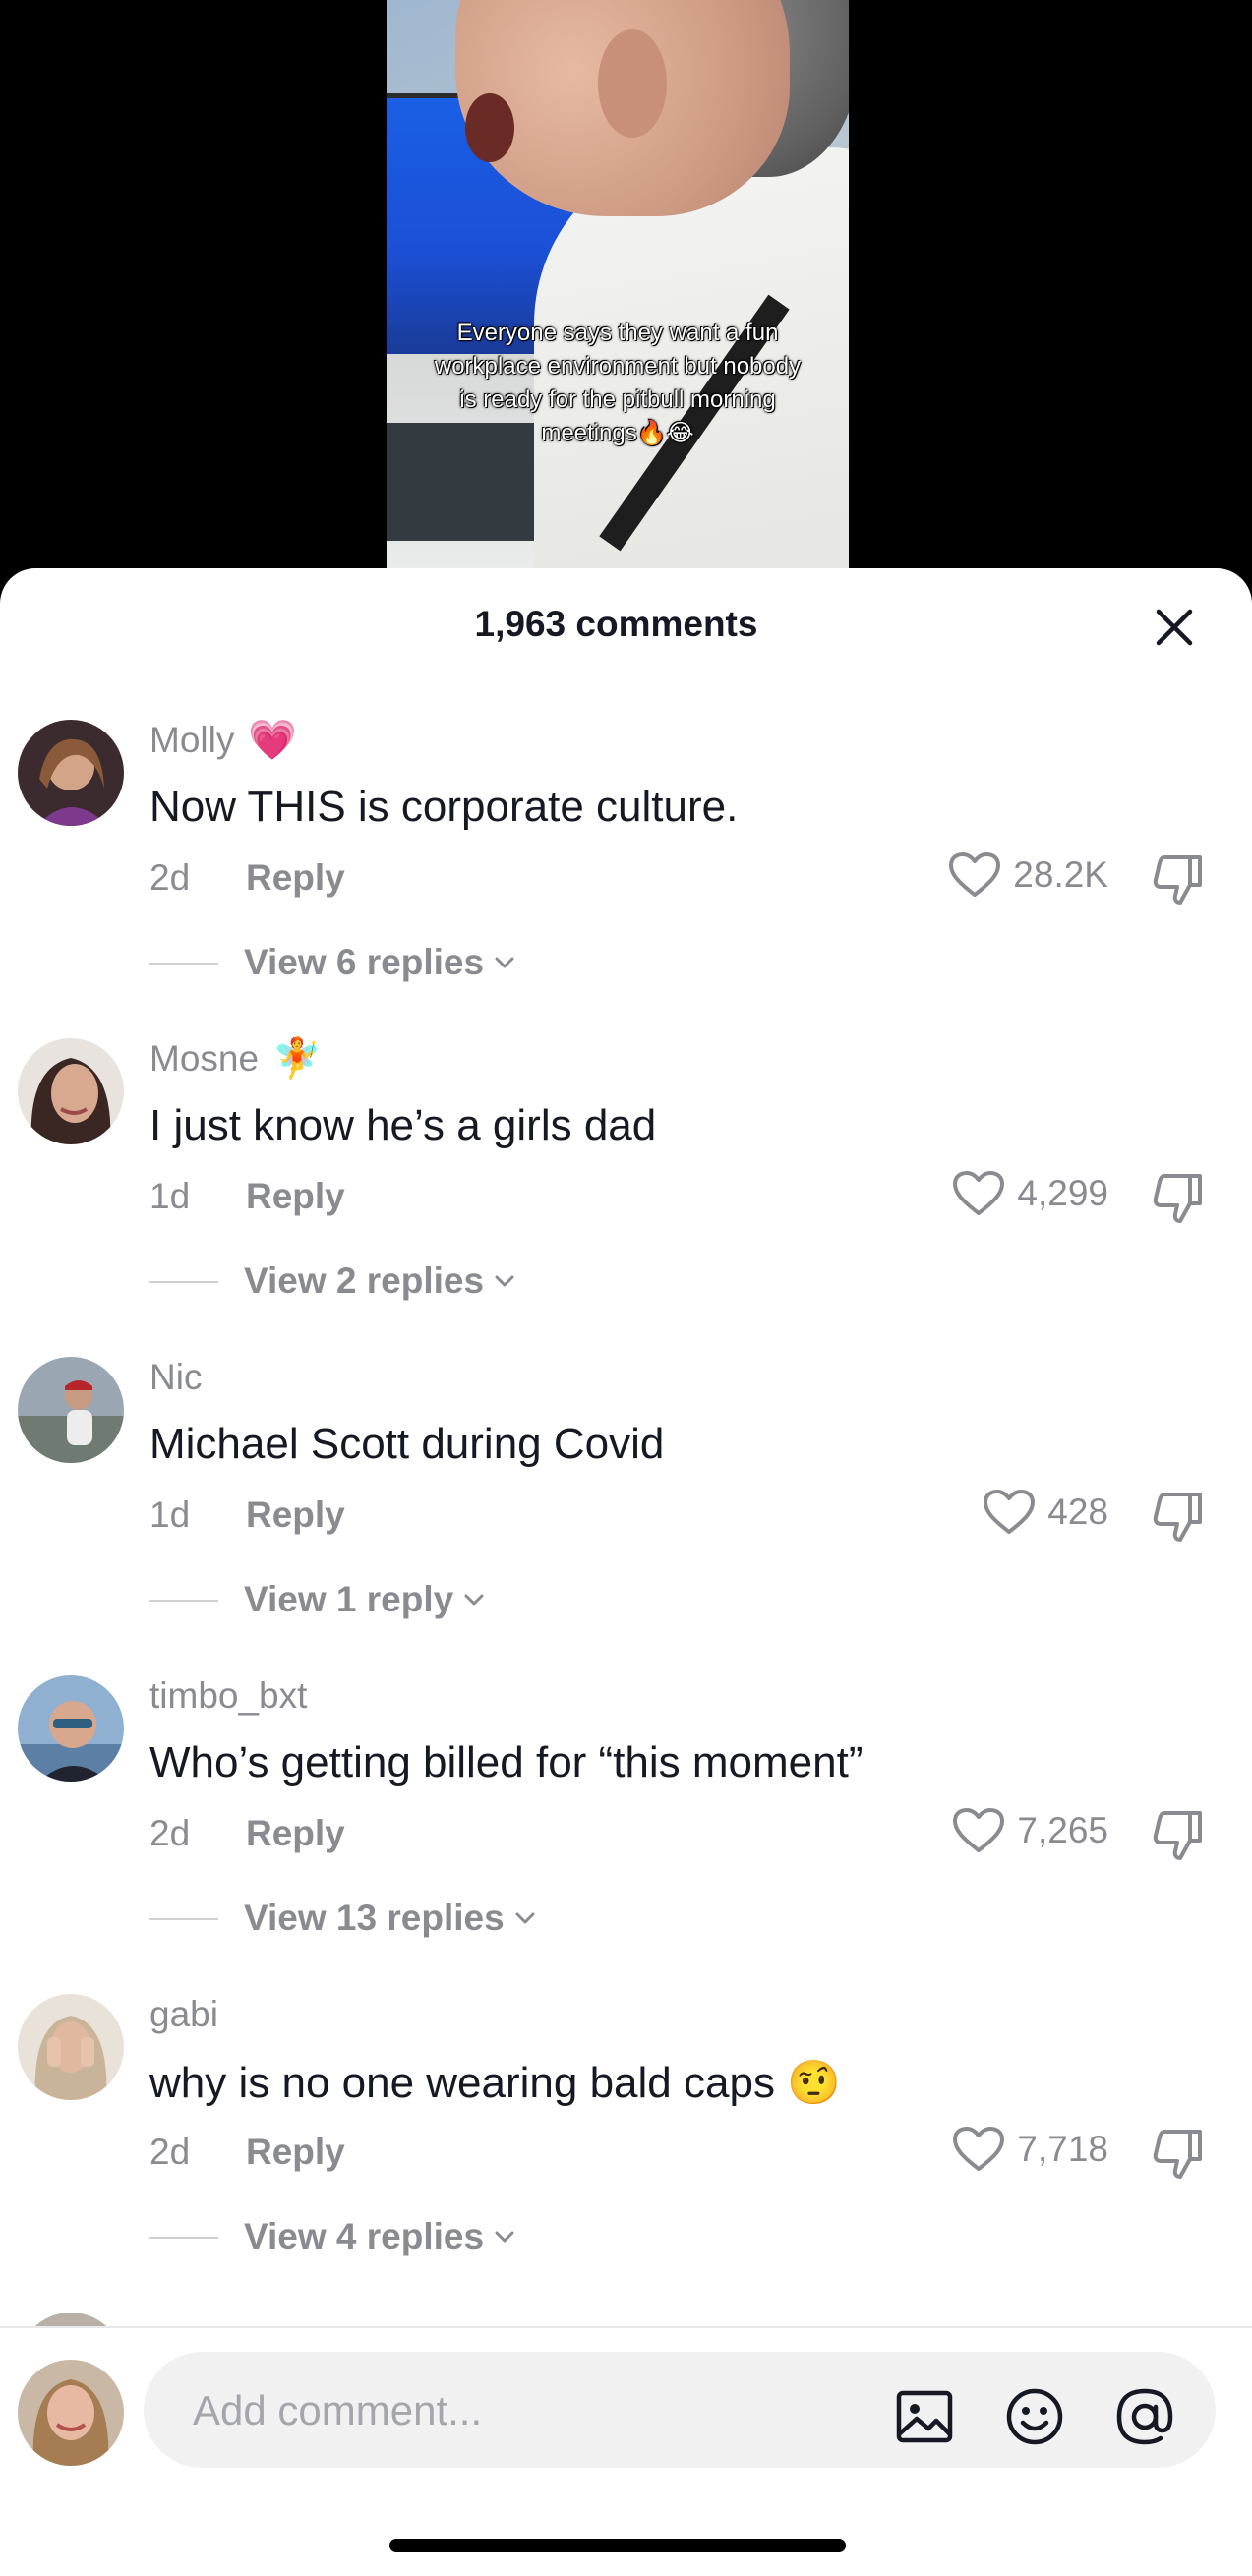  What do you see at coordinates (1144, 2416) in the screenshot?
I see `mention-icon` at bounding box center [1144, 2416].